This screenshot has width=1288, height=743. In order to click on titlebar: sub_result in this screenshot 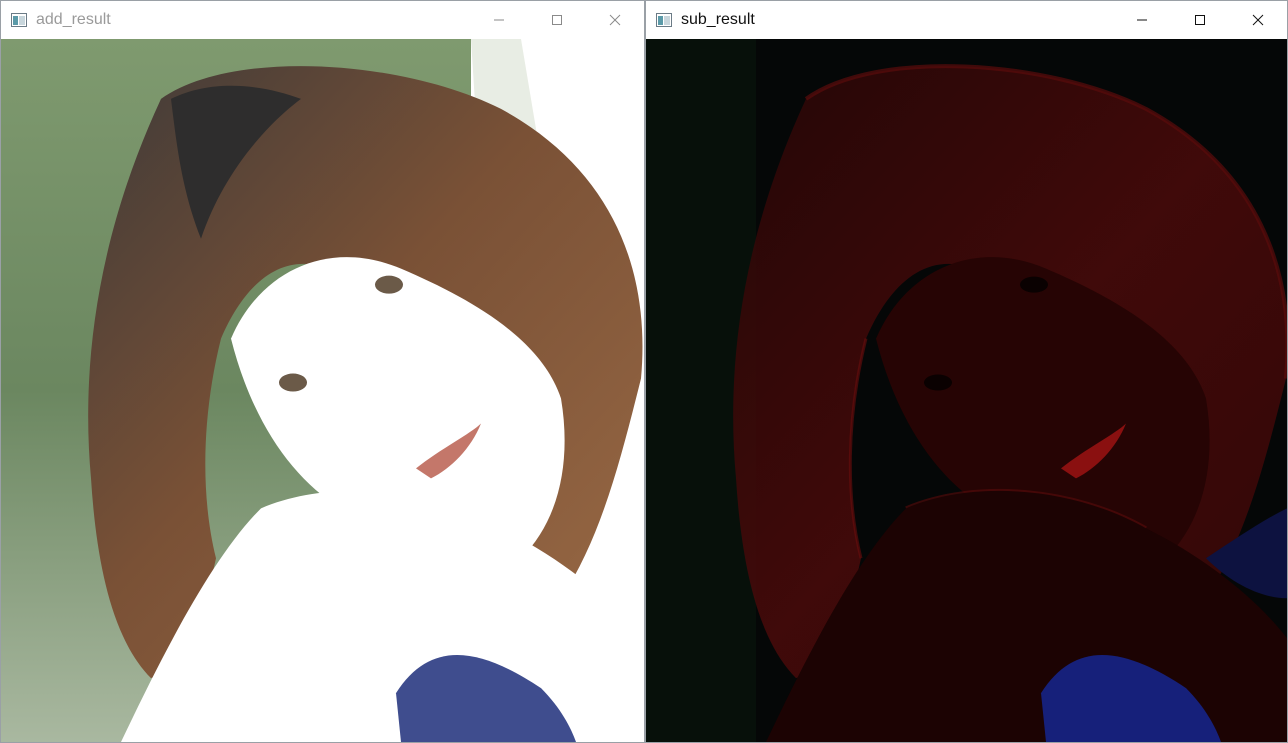, I will do `click(966, 20)`.